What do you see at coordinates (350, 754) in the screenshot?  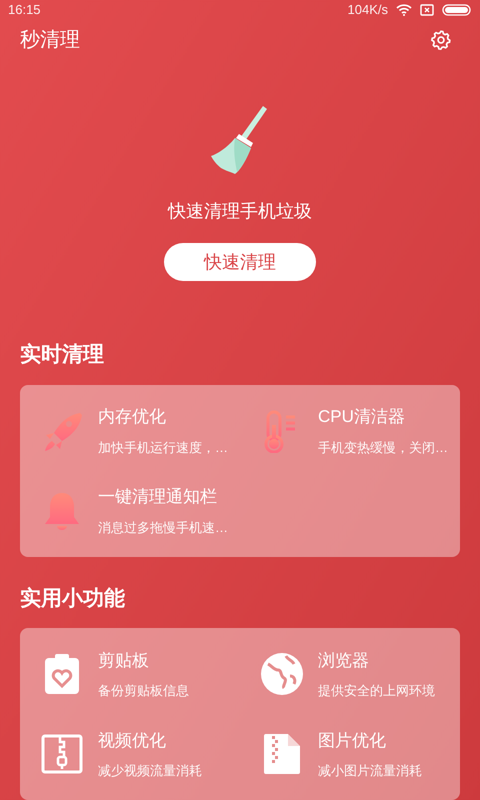 I see `feature-item: 图片优化 减小图片流量消耗` at bounding box center [350, 754].